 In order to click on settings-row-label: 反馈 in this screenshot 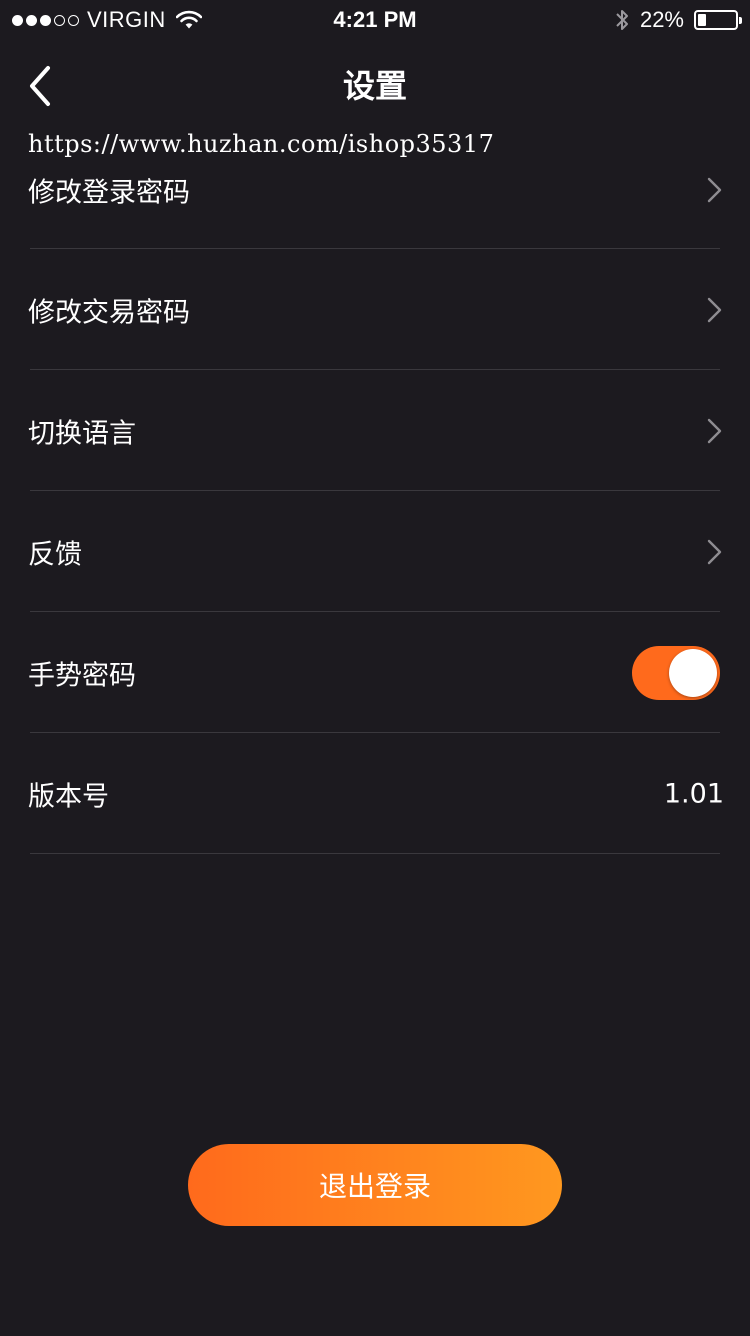, I will do `click(55, 554)`.